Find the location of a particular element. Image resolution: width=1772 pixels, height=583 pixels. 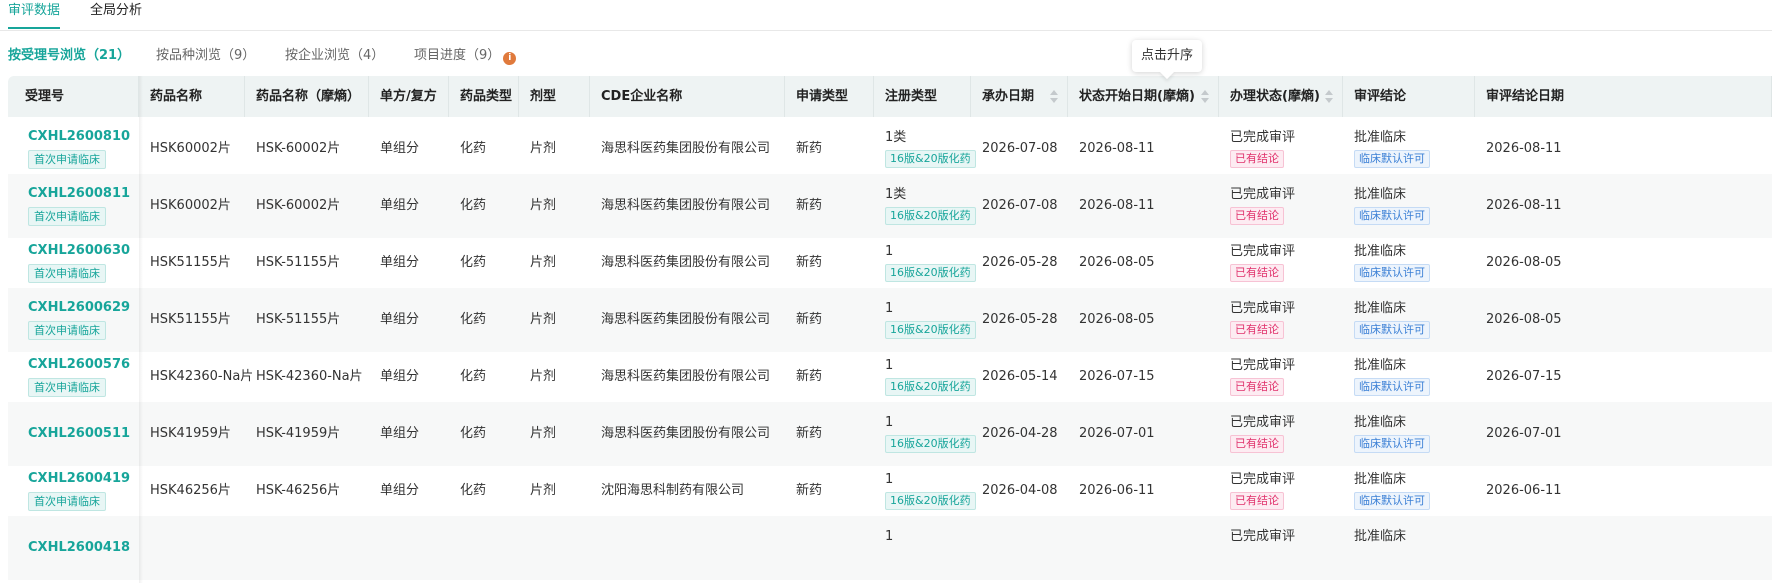

acceptance-no-link: CXHL2600576 is located at coordinates (79, 365).